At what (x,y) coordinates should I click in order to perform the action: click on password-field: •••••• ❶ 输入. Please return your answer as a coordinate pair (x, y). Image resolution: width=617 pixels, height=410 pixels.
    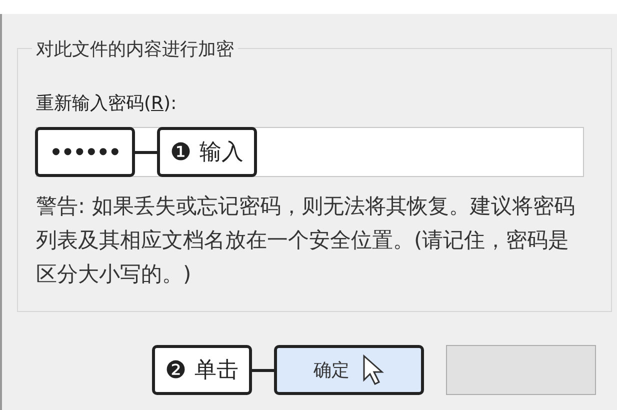
    Looking at the image, I should click on (310, 152).